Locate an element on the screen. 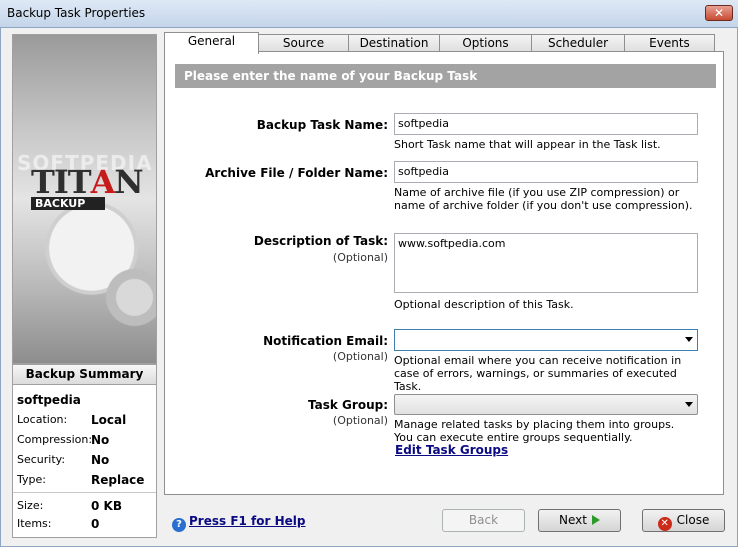  back-button: Back is located at coordinates (483, 520).